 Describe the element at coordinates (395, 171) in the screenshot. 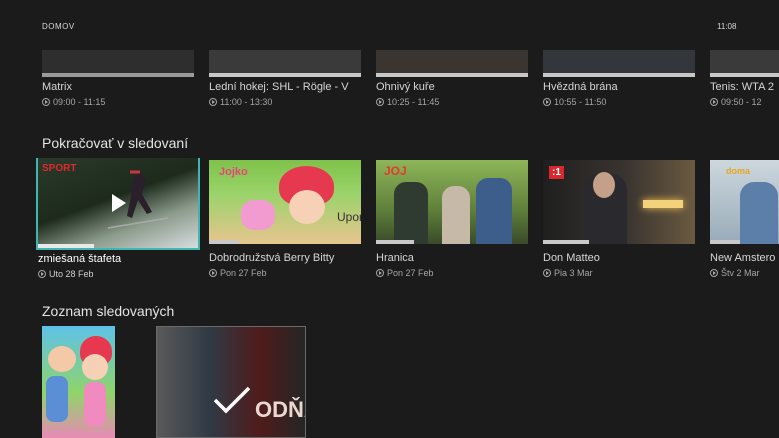

I see `channel-logo: JOJ` at that location.